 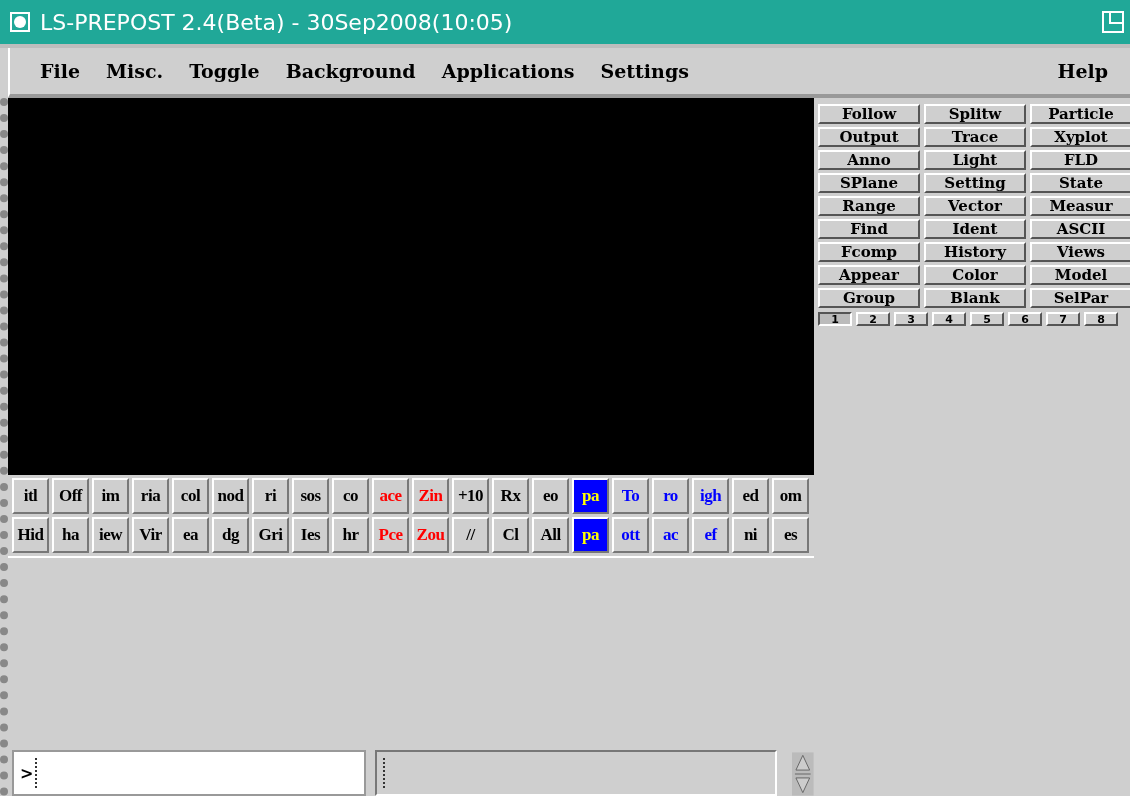 I want to click on toolbar-button: ha, so click(x=70, y=535).